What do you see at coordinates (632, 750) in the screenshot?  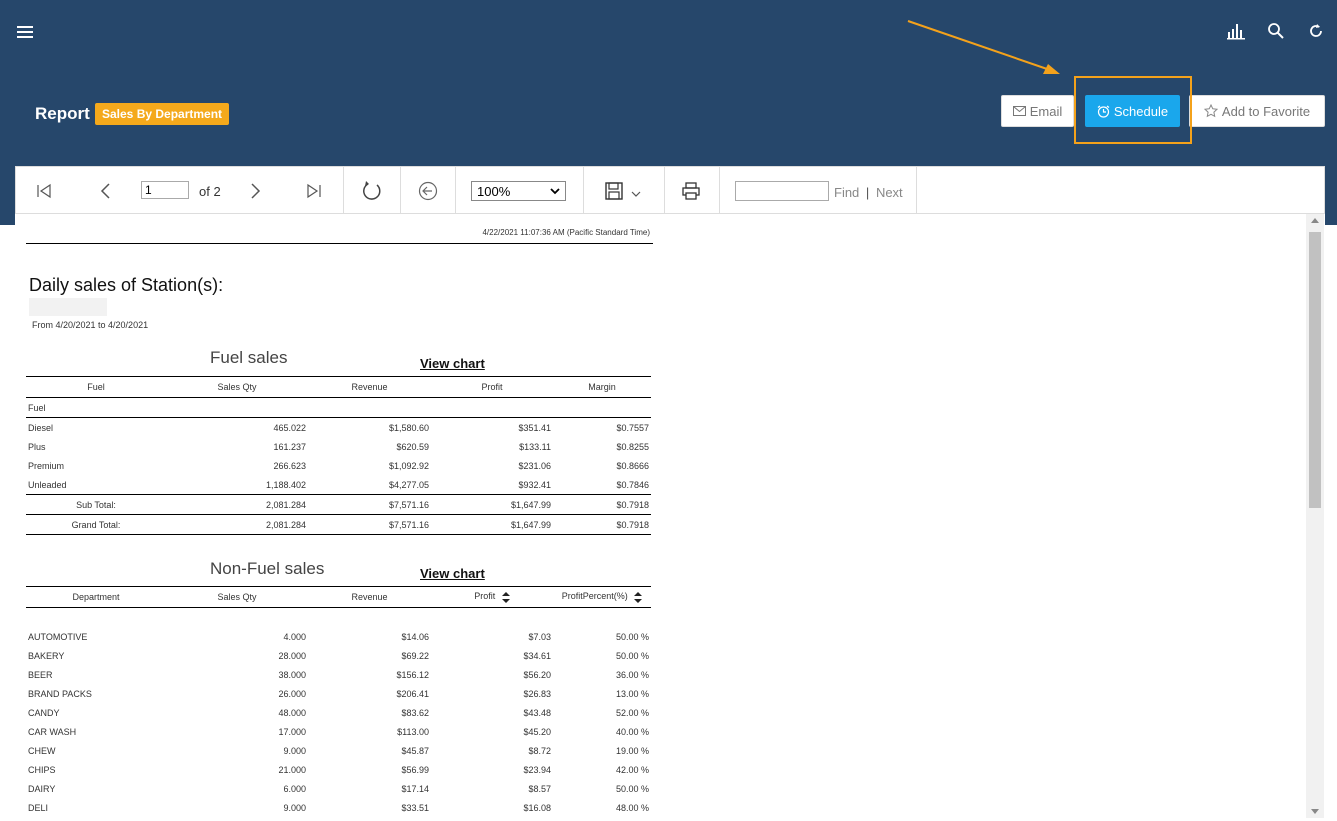 I see `table-cell: 19.00 %` at bounding box center [632, 750].